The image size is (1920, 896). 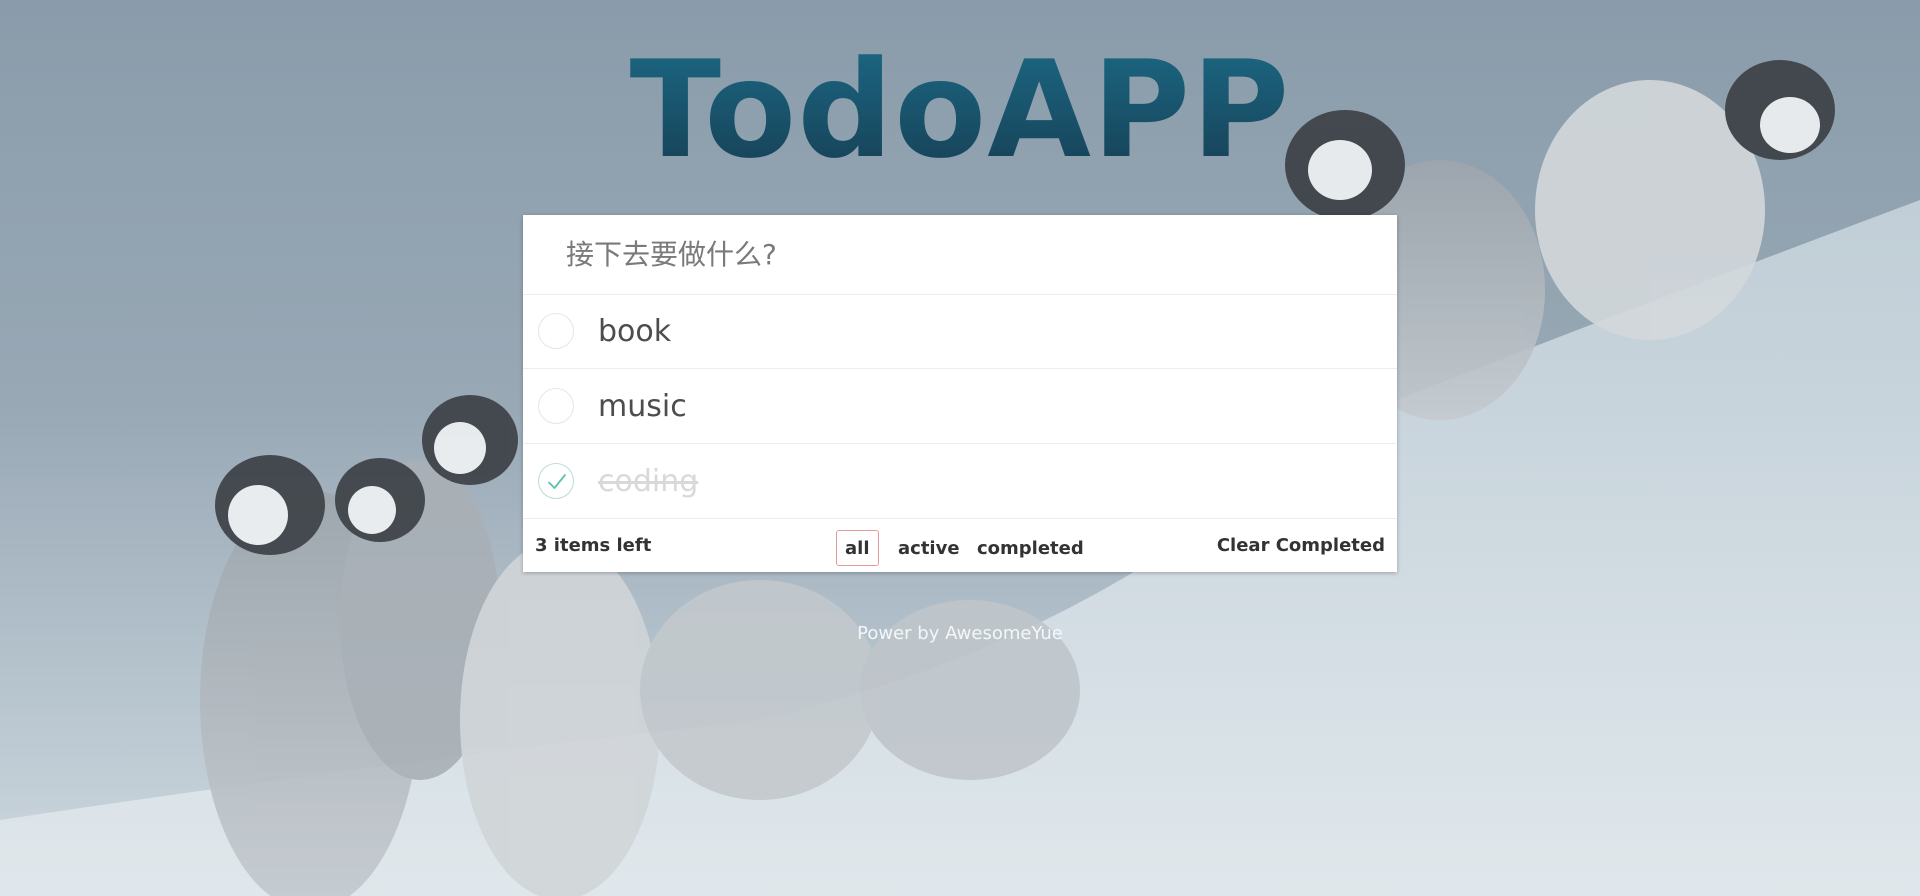 What do you see at coordinates (929, 548) in the screenshot?
I see `filter-active: active` at bounding box center [929, 548].